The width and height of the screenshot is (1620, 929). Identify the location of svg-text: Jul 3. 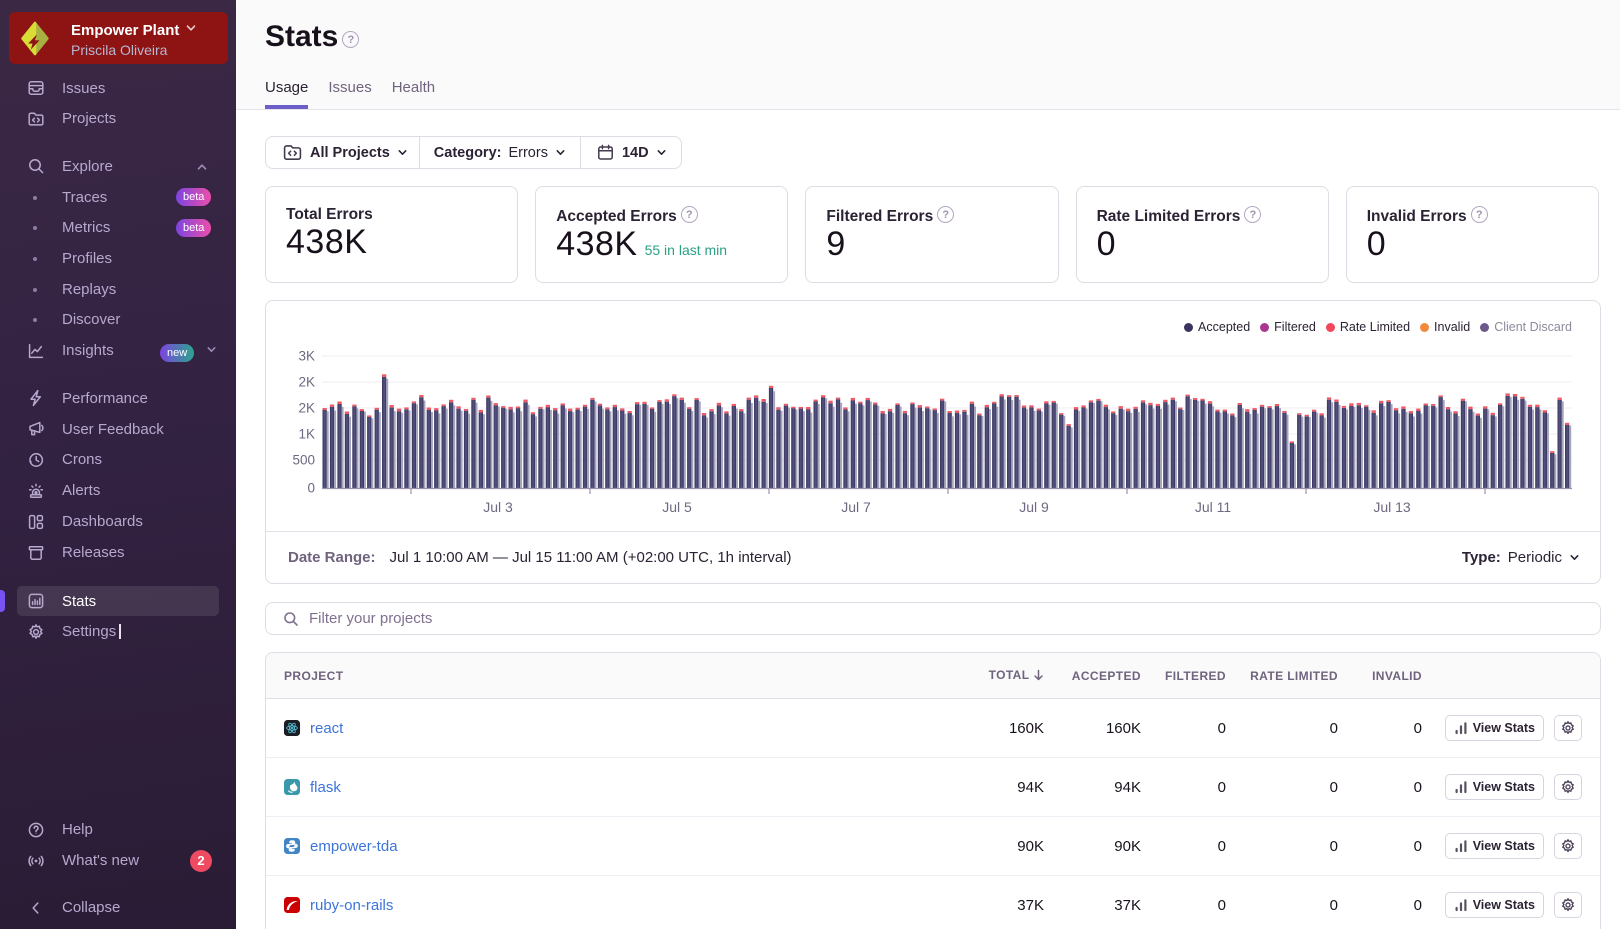
(498, 507).